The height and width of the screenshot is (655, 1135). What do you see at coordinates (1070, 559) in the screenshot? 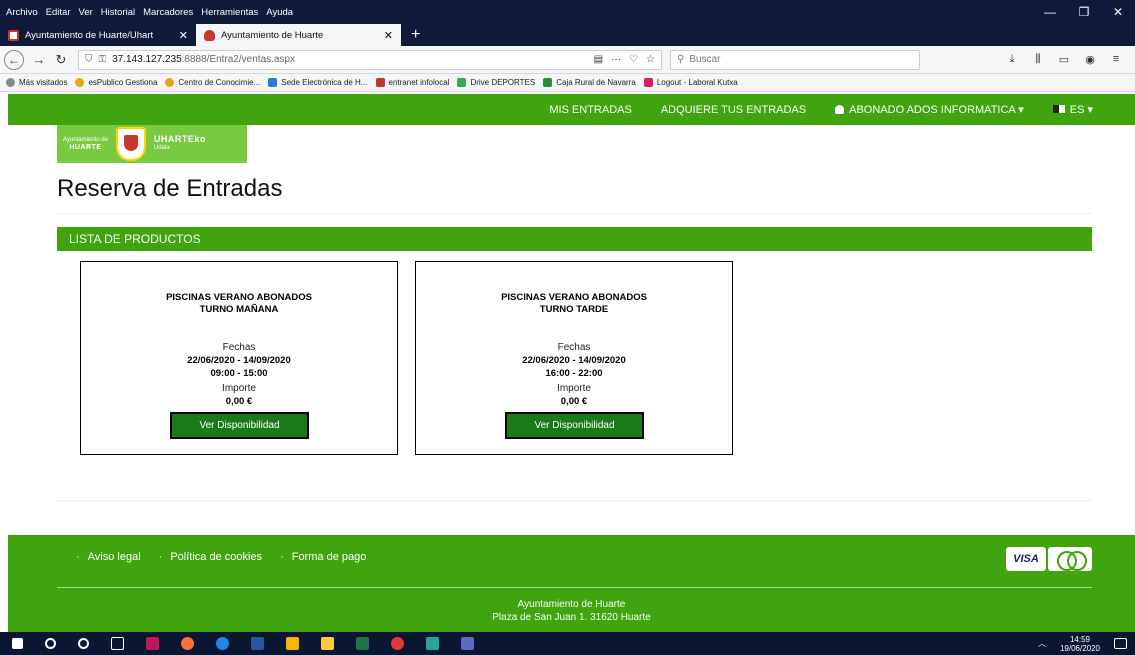
I see `mastercard-icon` at bounding box center [1070, 559].